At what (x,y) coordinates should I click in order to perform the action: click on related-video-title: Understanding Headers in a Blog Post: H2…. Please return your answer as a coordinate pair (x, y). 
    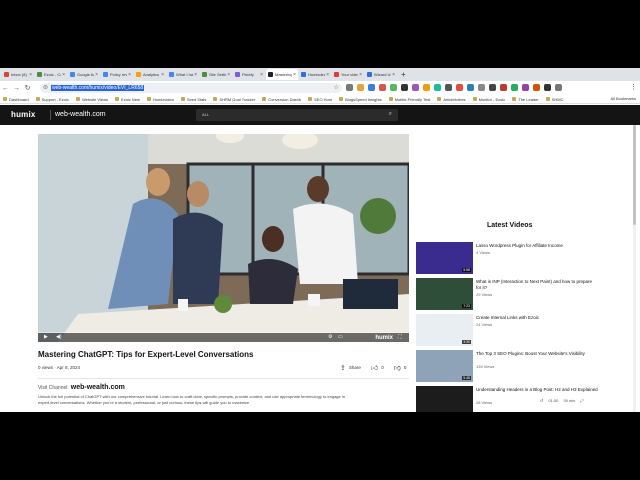
    Looking at the image, I should click on (537, 390).